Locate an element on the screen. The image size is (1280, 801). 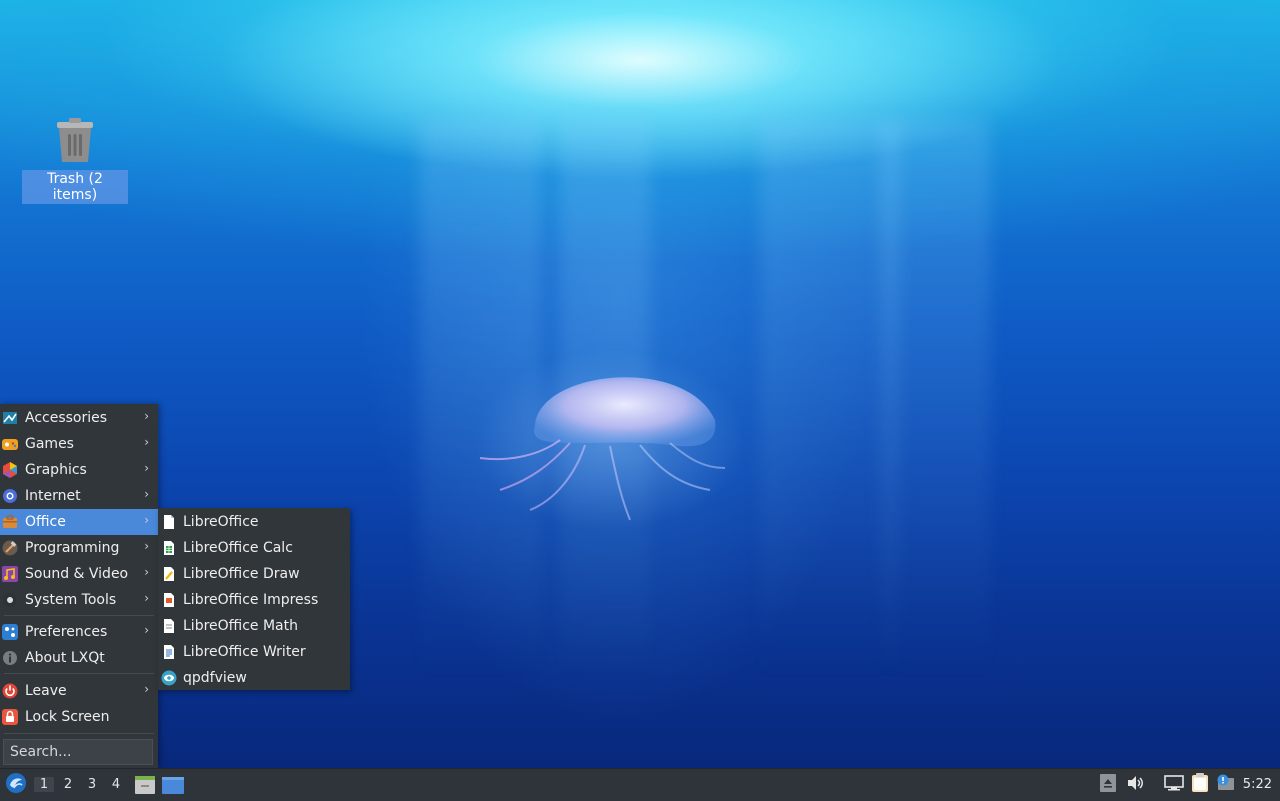
desktop-icon is located at coordinates (173, 788).